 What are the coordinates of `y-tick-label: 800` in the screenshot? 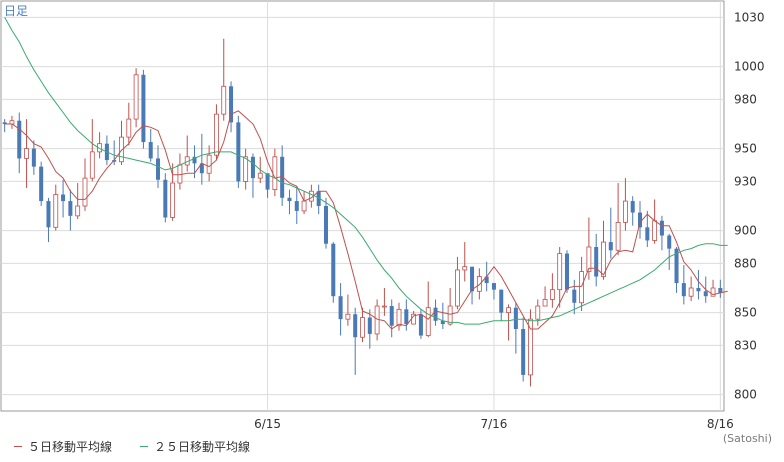 It's located at (745, 395).